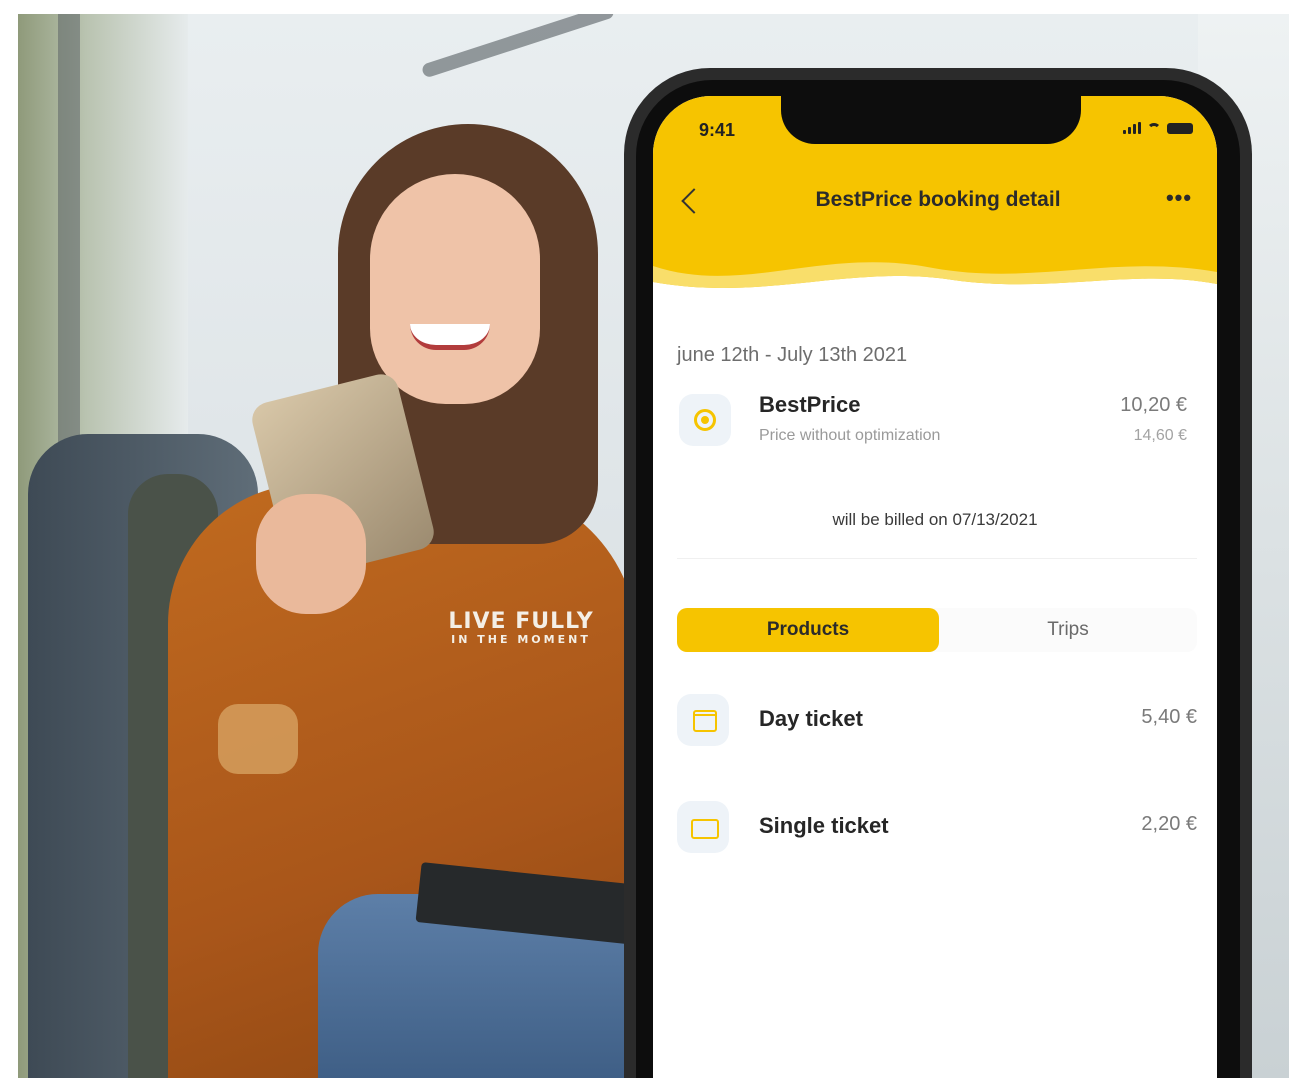  What do you see at coordinates (935, 276) in the screenshot?
I see `header-wave` at bounding box center [935, 276].